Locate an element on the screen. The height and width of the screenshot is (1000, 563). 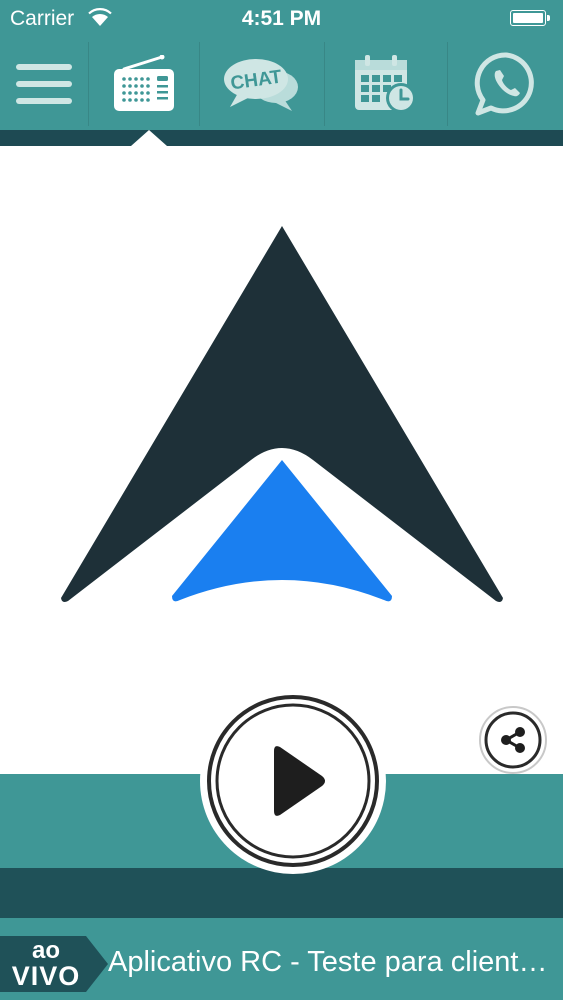
live-badge-text: ao VIVO is located at coordinates (46, 964).